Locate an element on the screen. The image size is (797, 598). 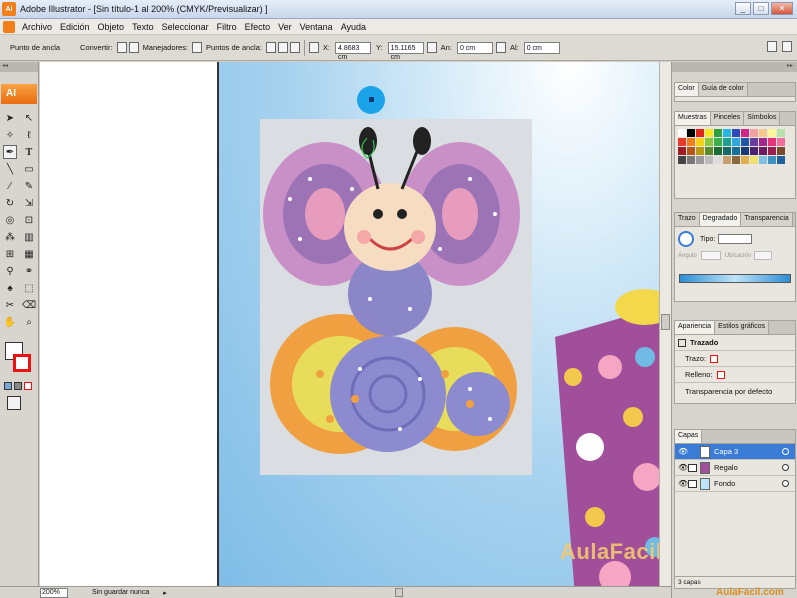
minimize-button: _ is located at coordinates (743, 8).